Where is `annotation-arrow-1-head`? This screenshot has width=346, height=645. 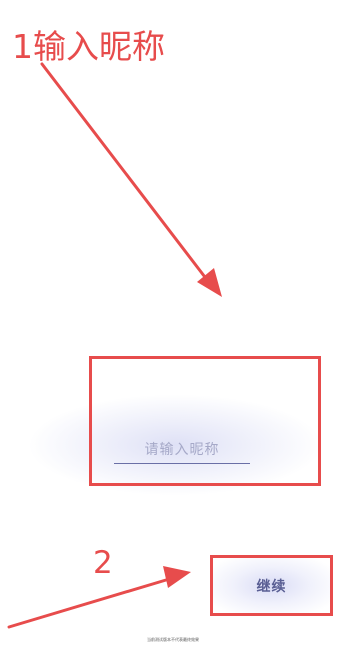 annotation-arrow-1-head is located at coordinates (209, 282).